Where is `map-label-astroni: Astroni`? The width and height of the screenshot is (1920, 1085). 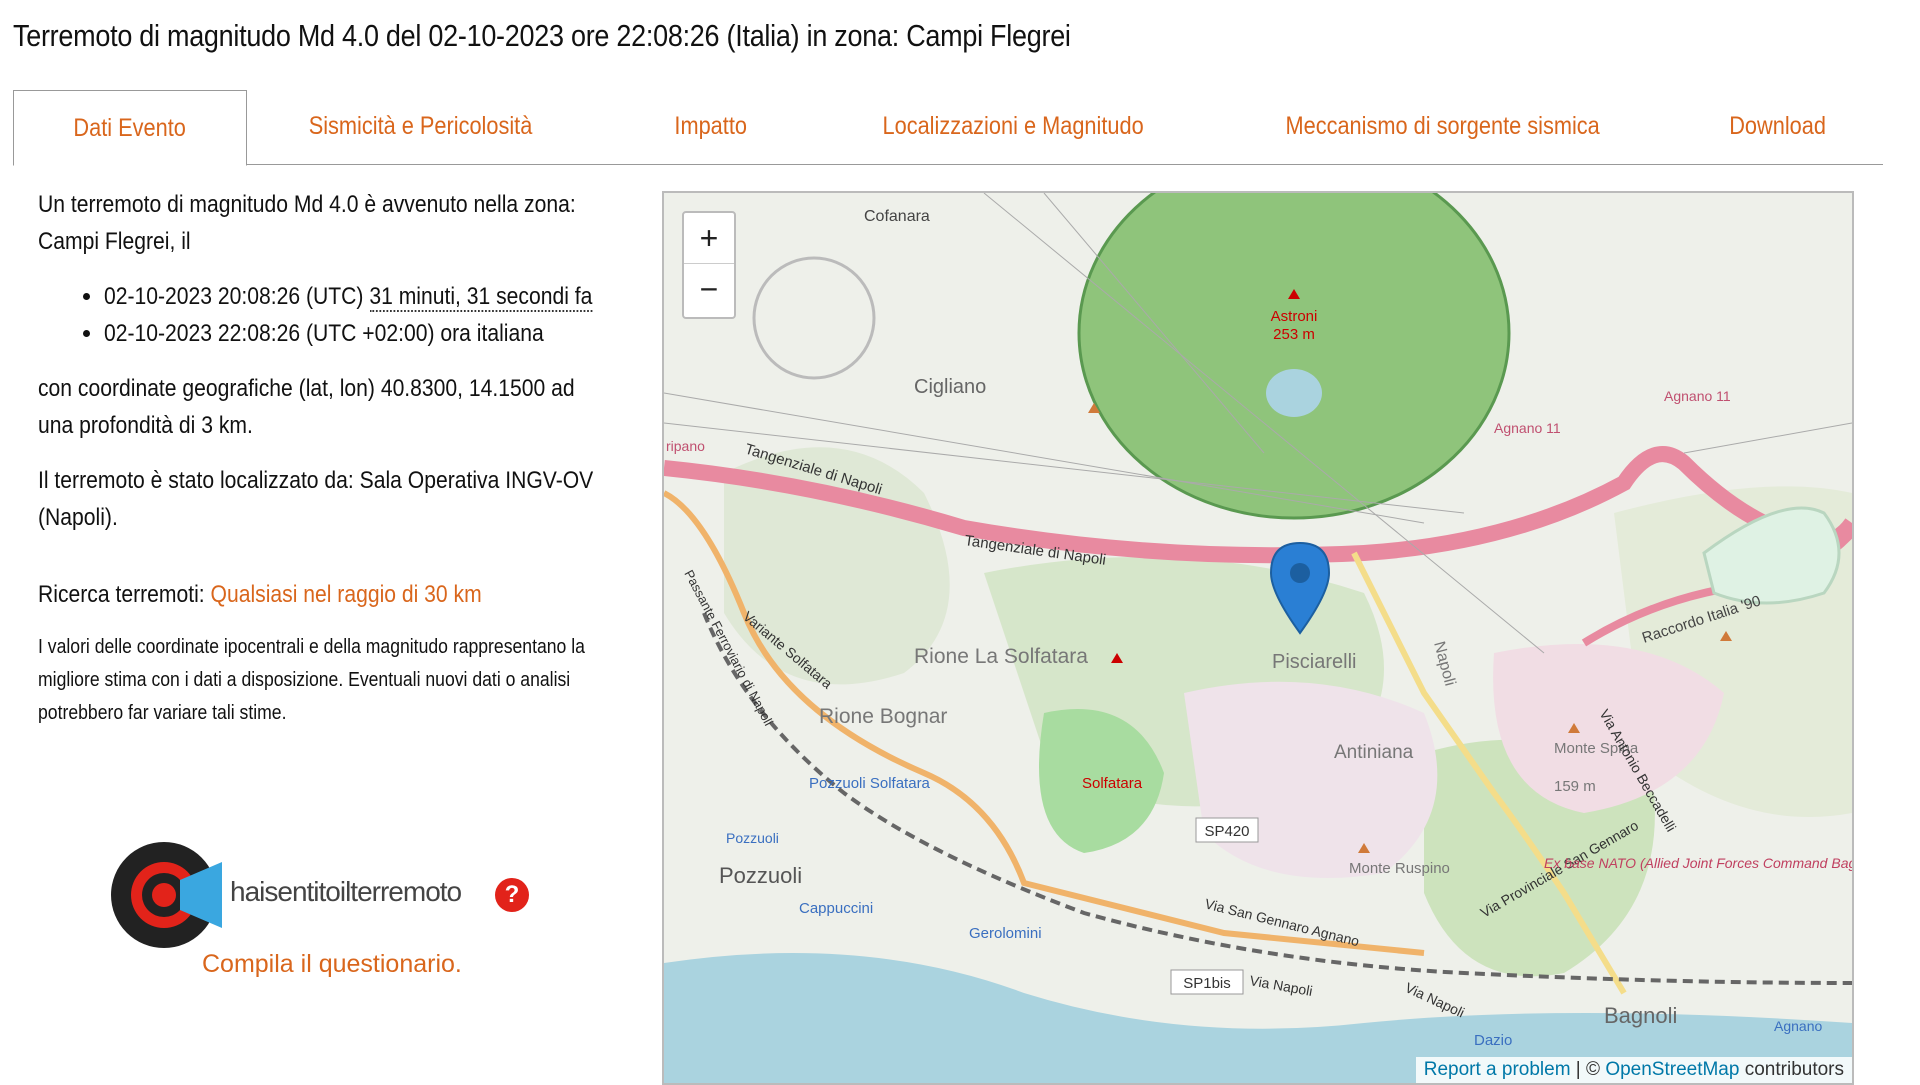
map-label-astroni: Astroni is located at coordinates (1294, 316).